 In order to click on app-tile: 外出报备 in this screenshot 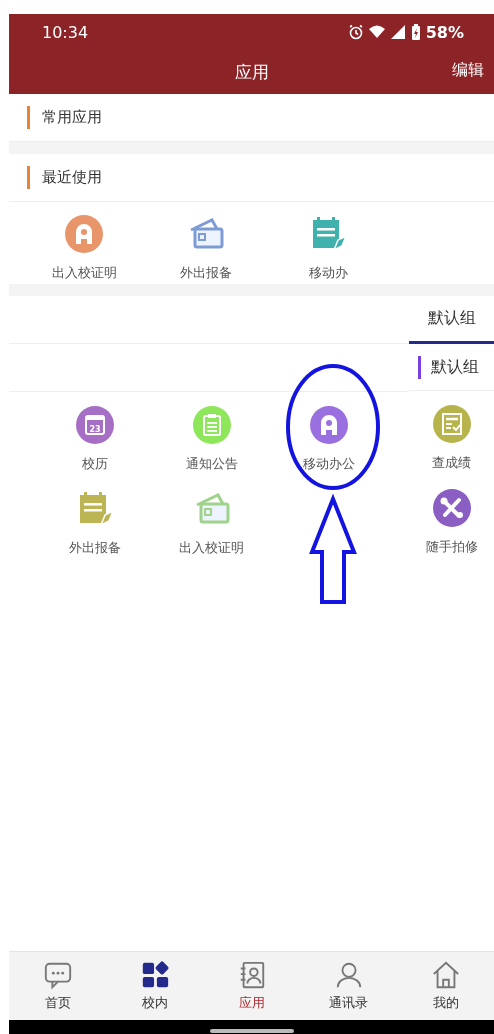, I will do `click(94, 523)`.